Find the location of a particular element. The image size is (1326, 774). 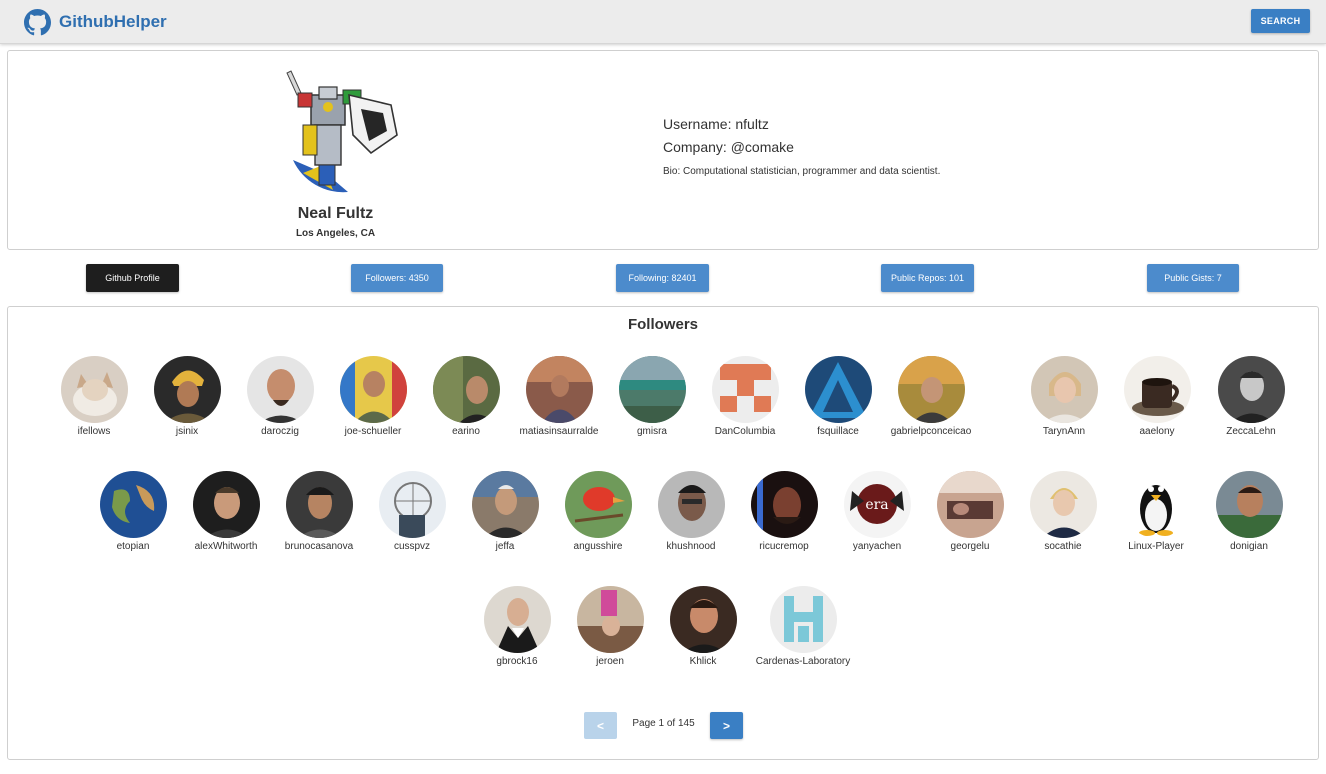

github-profile-button: Github Profile is located at coordinates (132, 278).